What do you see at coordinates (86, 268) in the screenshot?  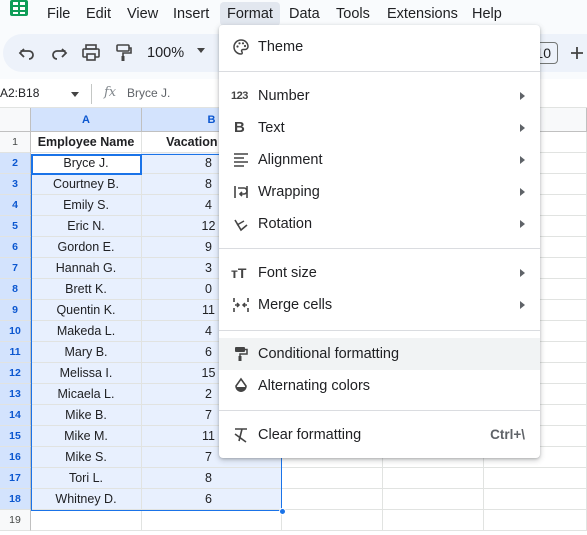 I see `table-cell: Hannah G.` at bounding box center [86, 268].